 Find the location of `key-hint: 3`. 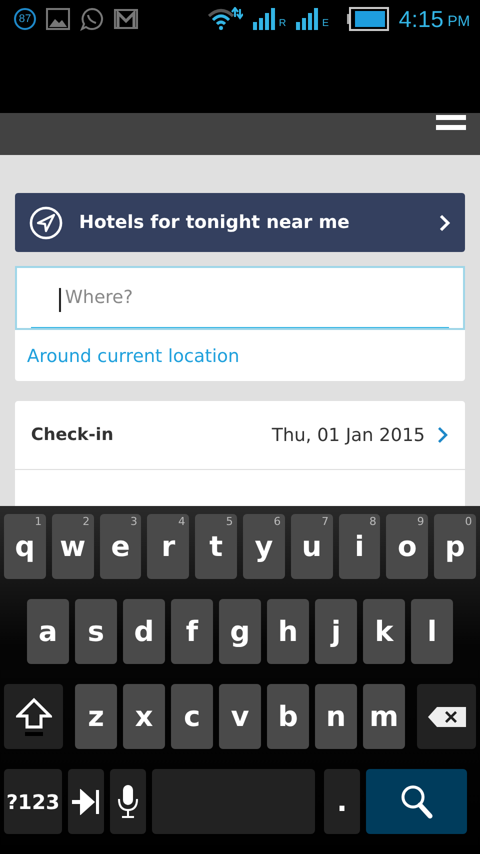

key-hint: 3 is located at coordinates (134, 521).